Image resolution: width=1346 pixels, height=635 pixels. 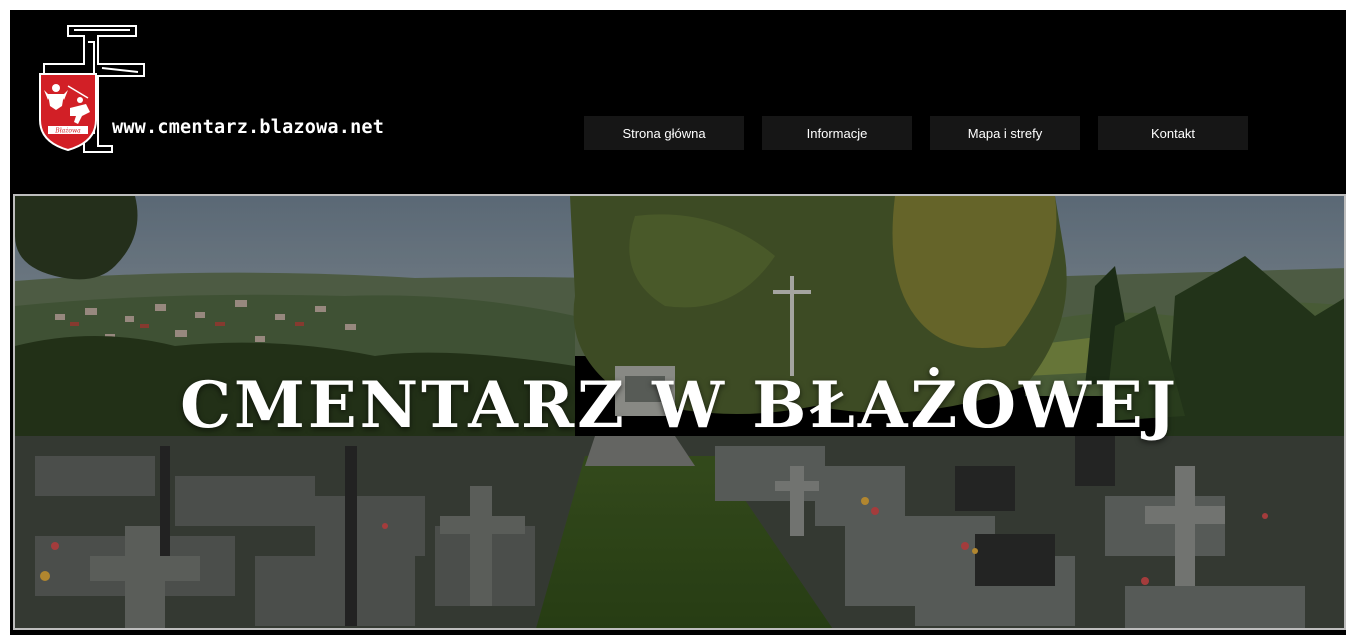 I want to click on nav-item-home: Strona główna, so click(x=664, y=133).